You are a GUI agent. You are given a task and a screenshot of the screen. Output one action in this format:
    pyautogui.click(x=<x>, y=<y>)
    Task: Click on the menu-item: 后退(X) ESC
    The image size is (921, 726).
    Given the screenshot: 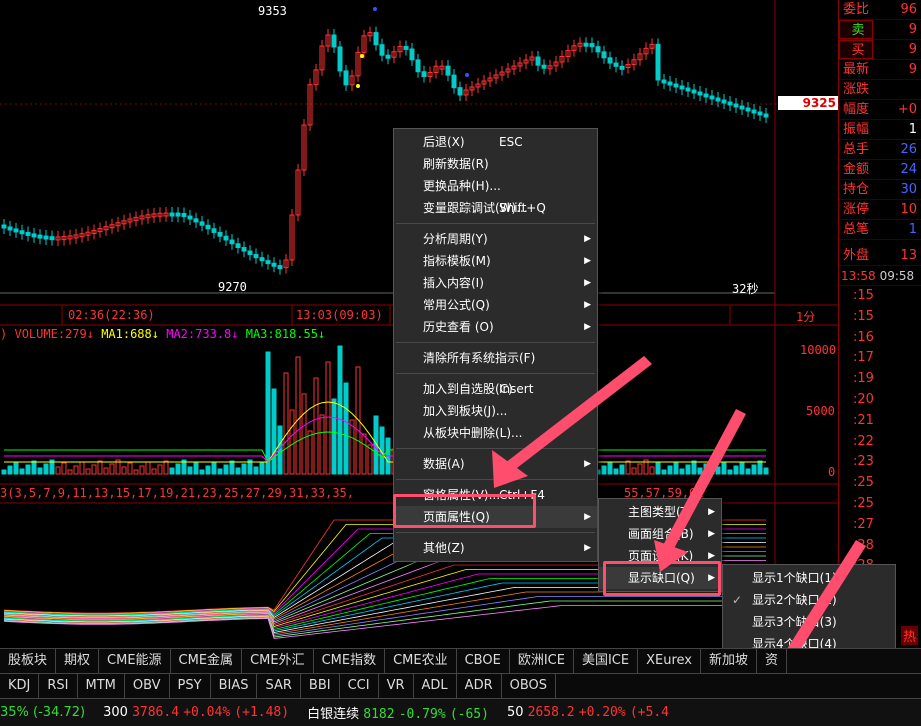 What is the action you would take?
    pyautogui.click(x=495, y=142)
    